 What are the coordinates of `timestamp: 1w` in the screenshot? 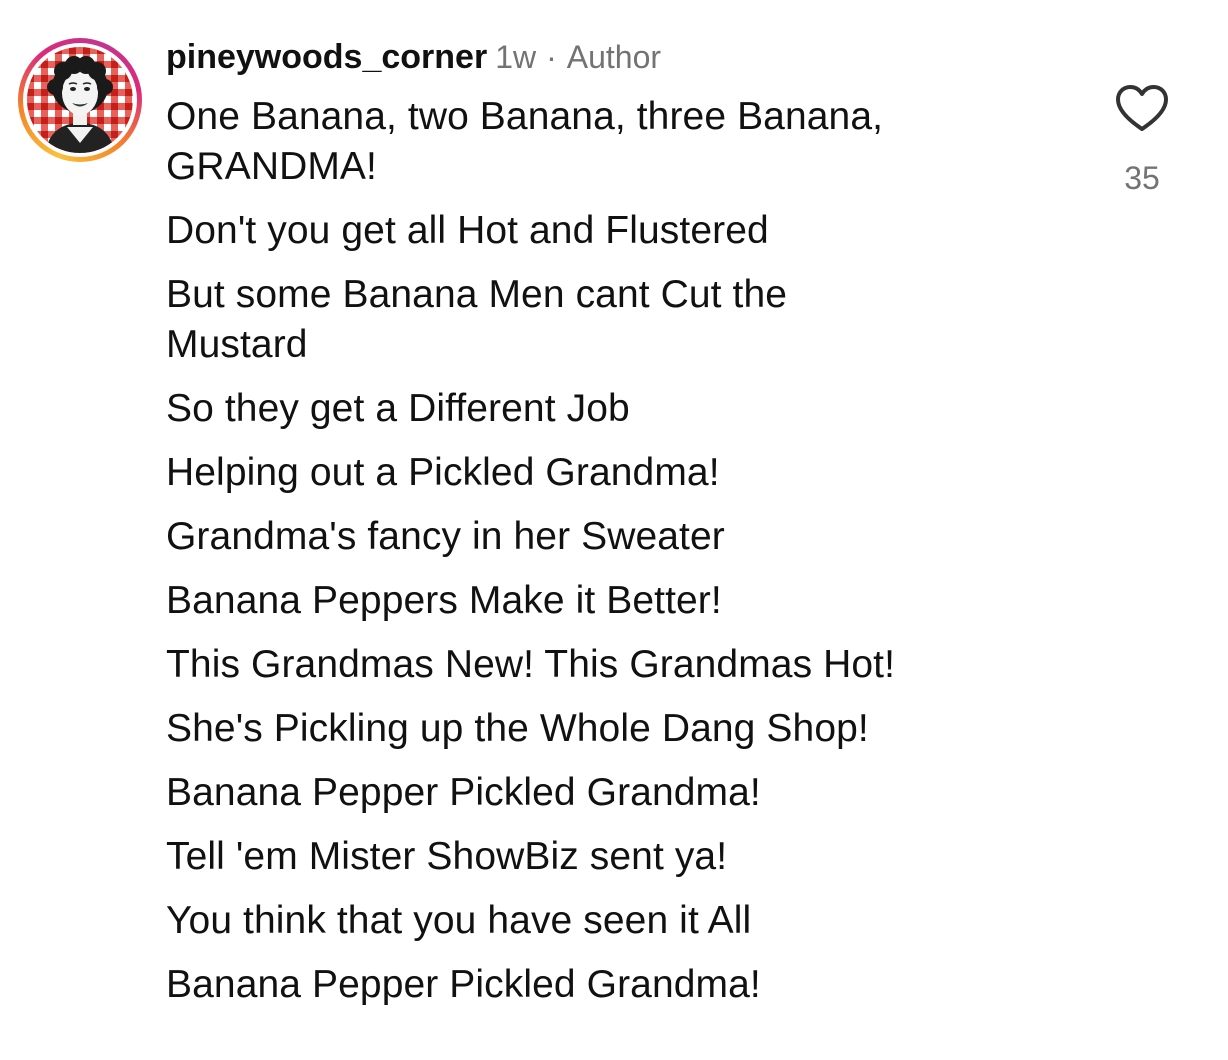 It's located at (515, 57).